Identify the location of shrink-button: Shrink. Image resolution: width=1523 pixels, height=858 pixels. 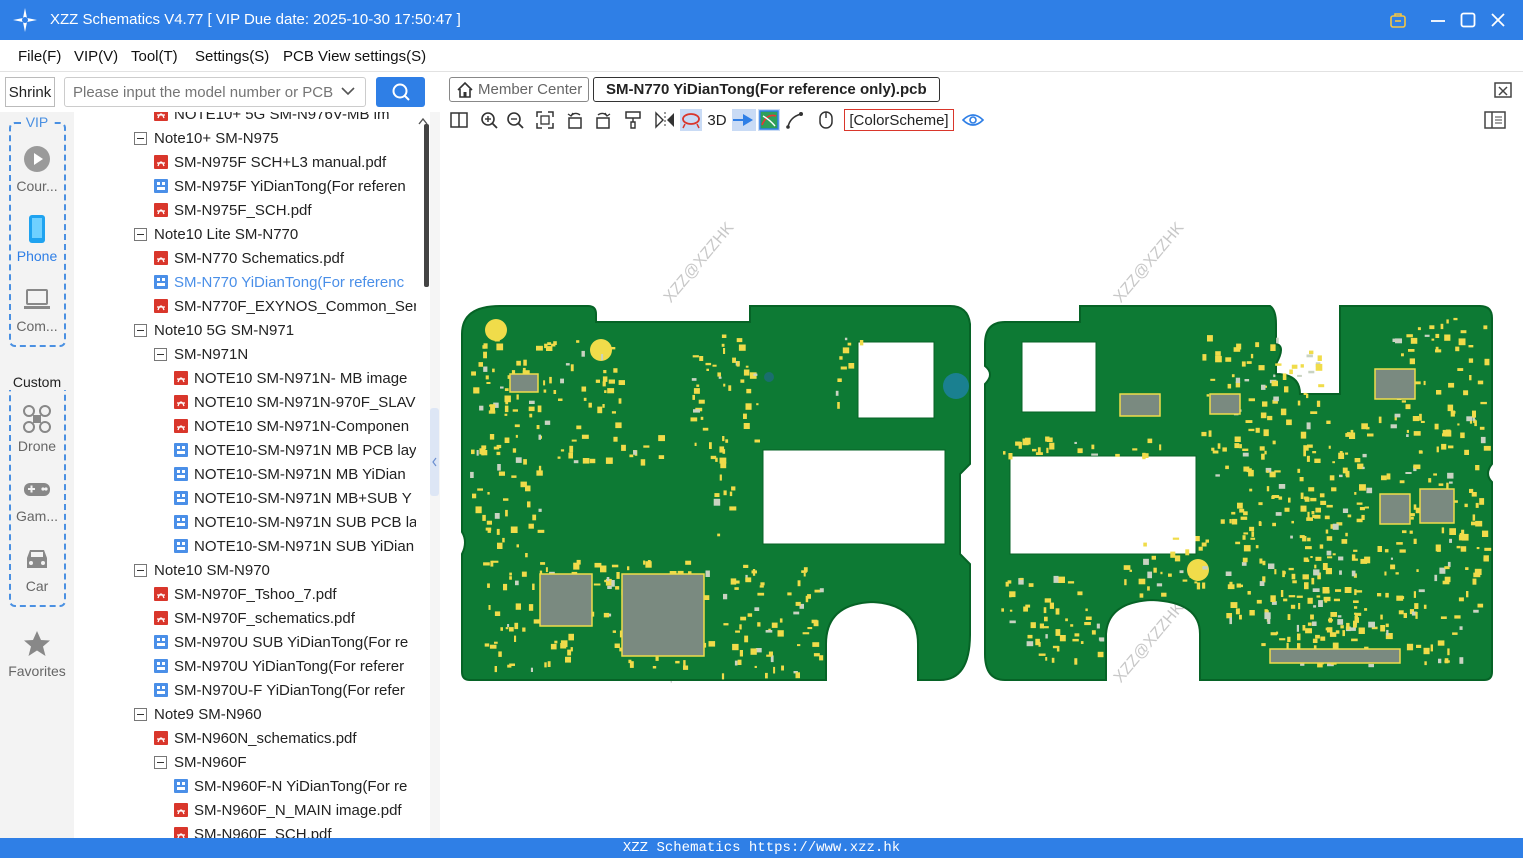
(30, 92).